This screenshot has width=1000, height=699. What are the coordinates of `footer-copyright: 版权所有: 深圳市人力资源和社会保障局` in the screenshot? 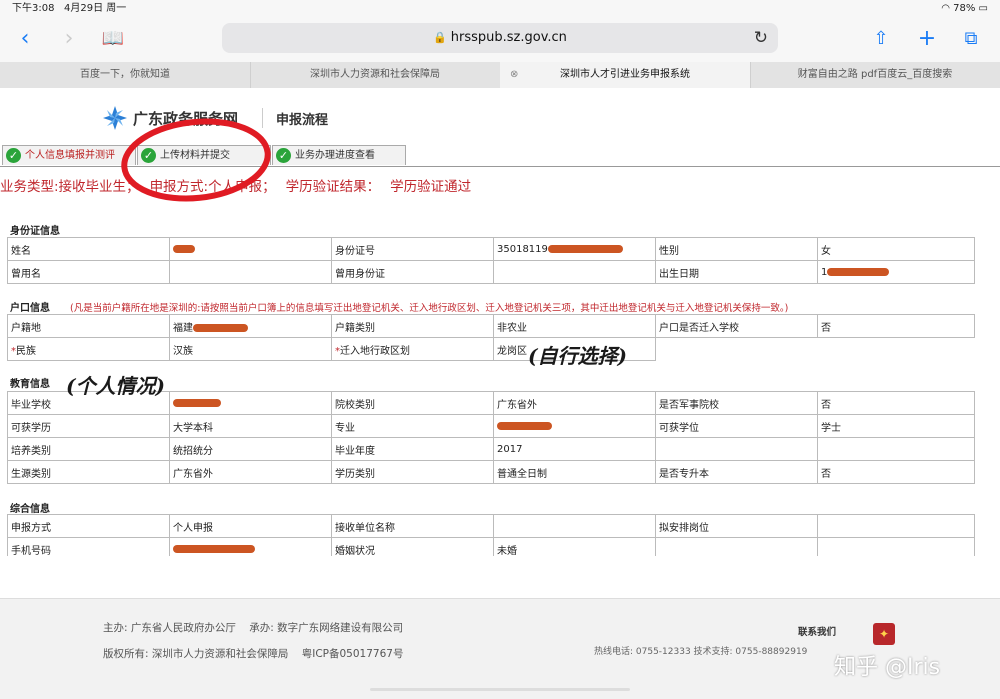 It's located at (196, 654).